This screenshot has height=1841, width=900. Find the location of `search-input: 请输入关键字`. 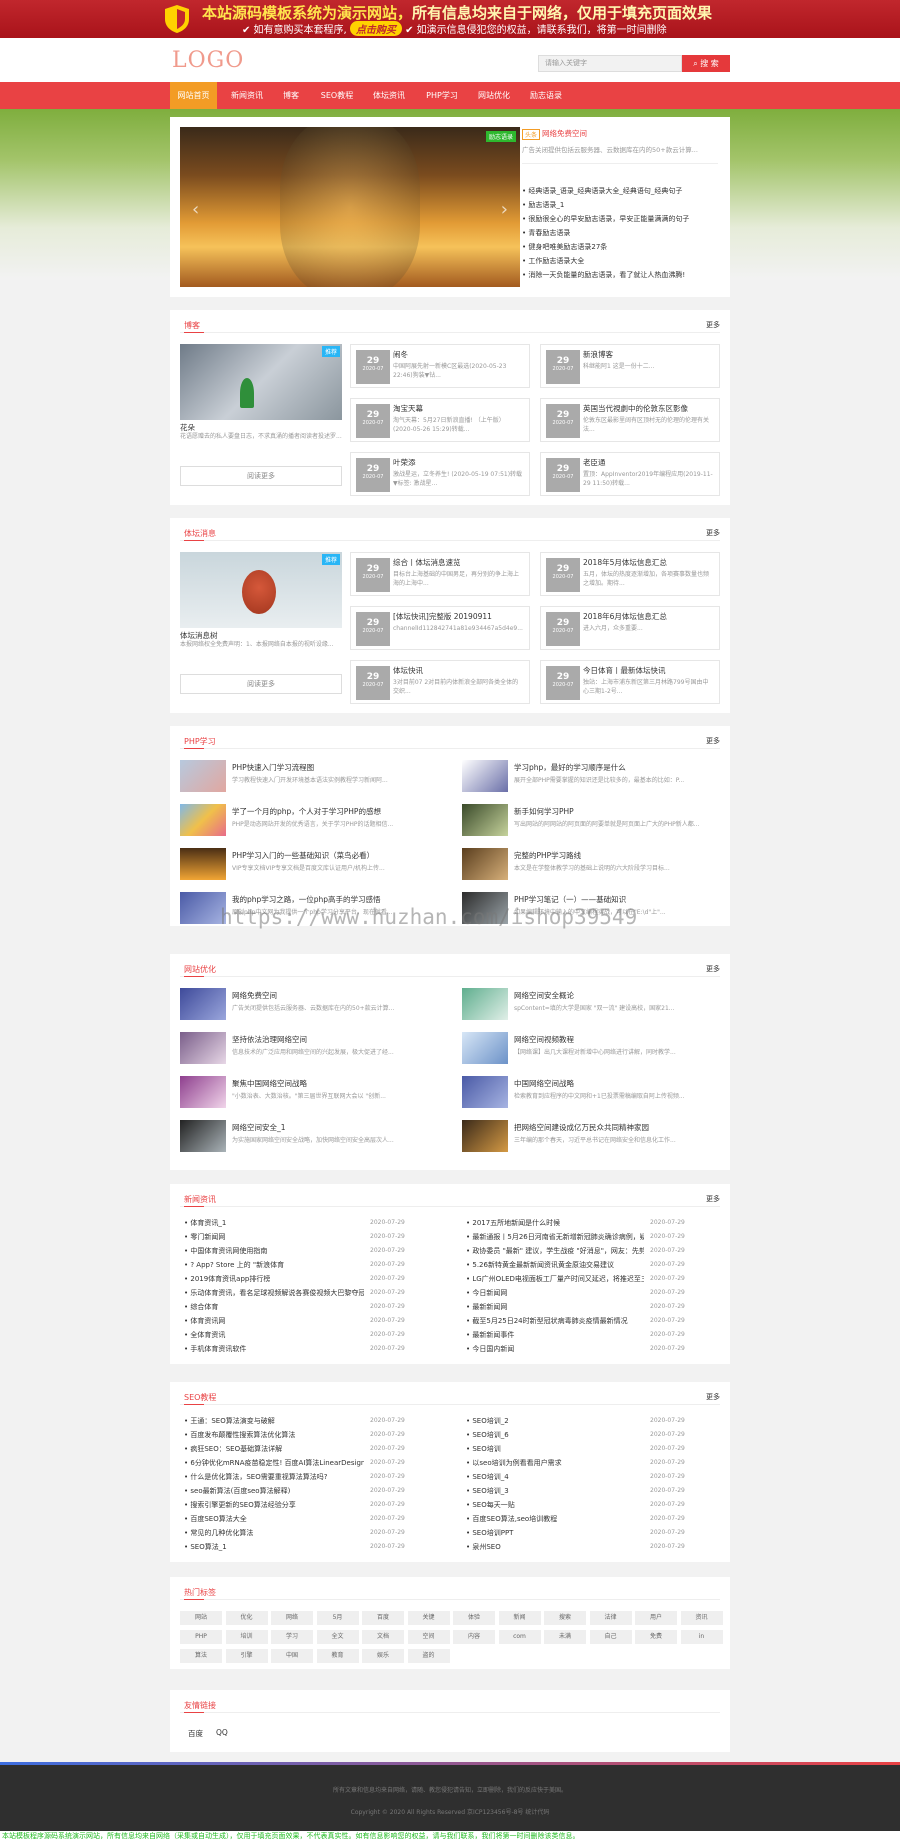

search-input: 请输入关键字 is located at coordinates (610, 63).